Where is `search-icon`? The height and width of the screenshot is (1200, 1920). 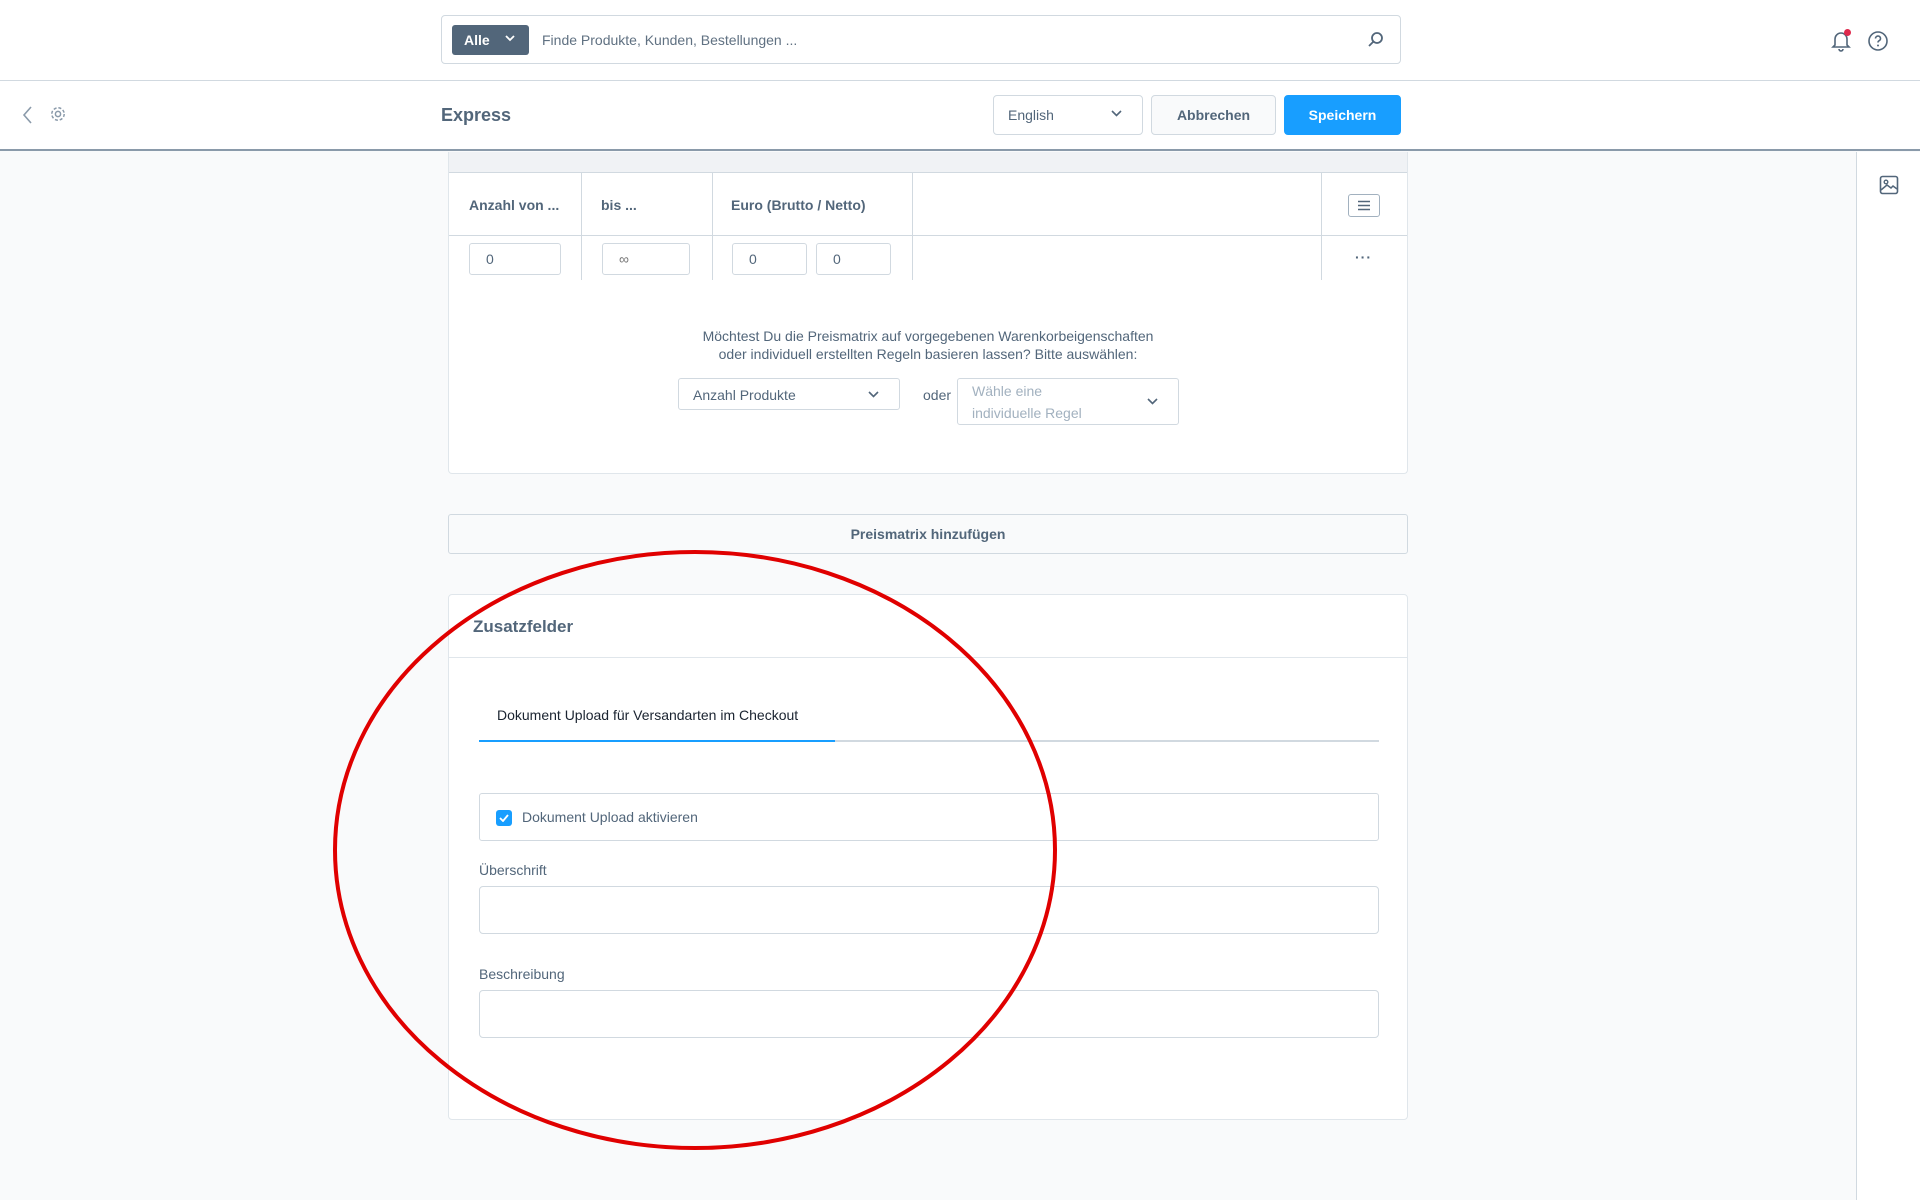 search-icon is located at coordinates (1376, 40).